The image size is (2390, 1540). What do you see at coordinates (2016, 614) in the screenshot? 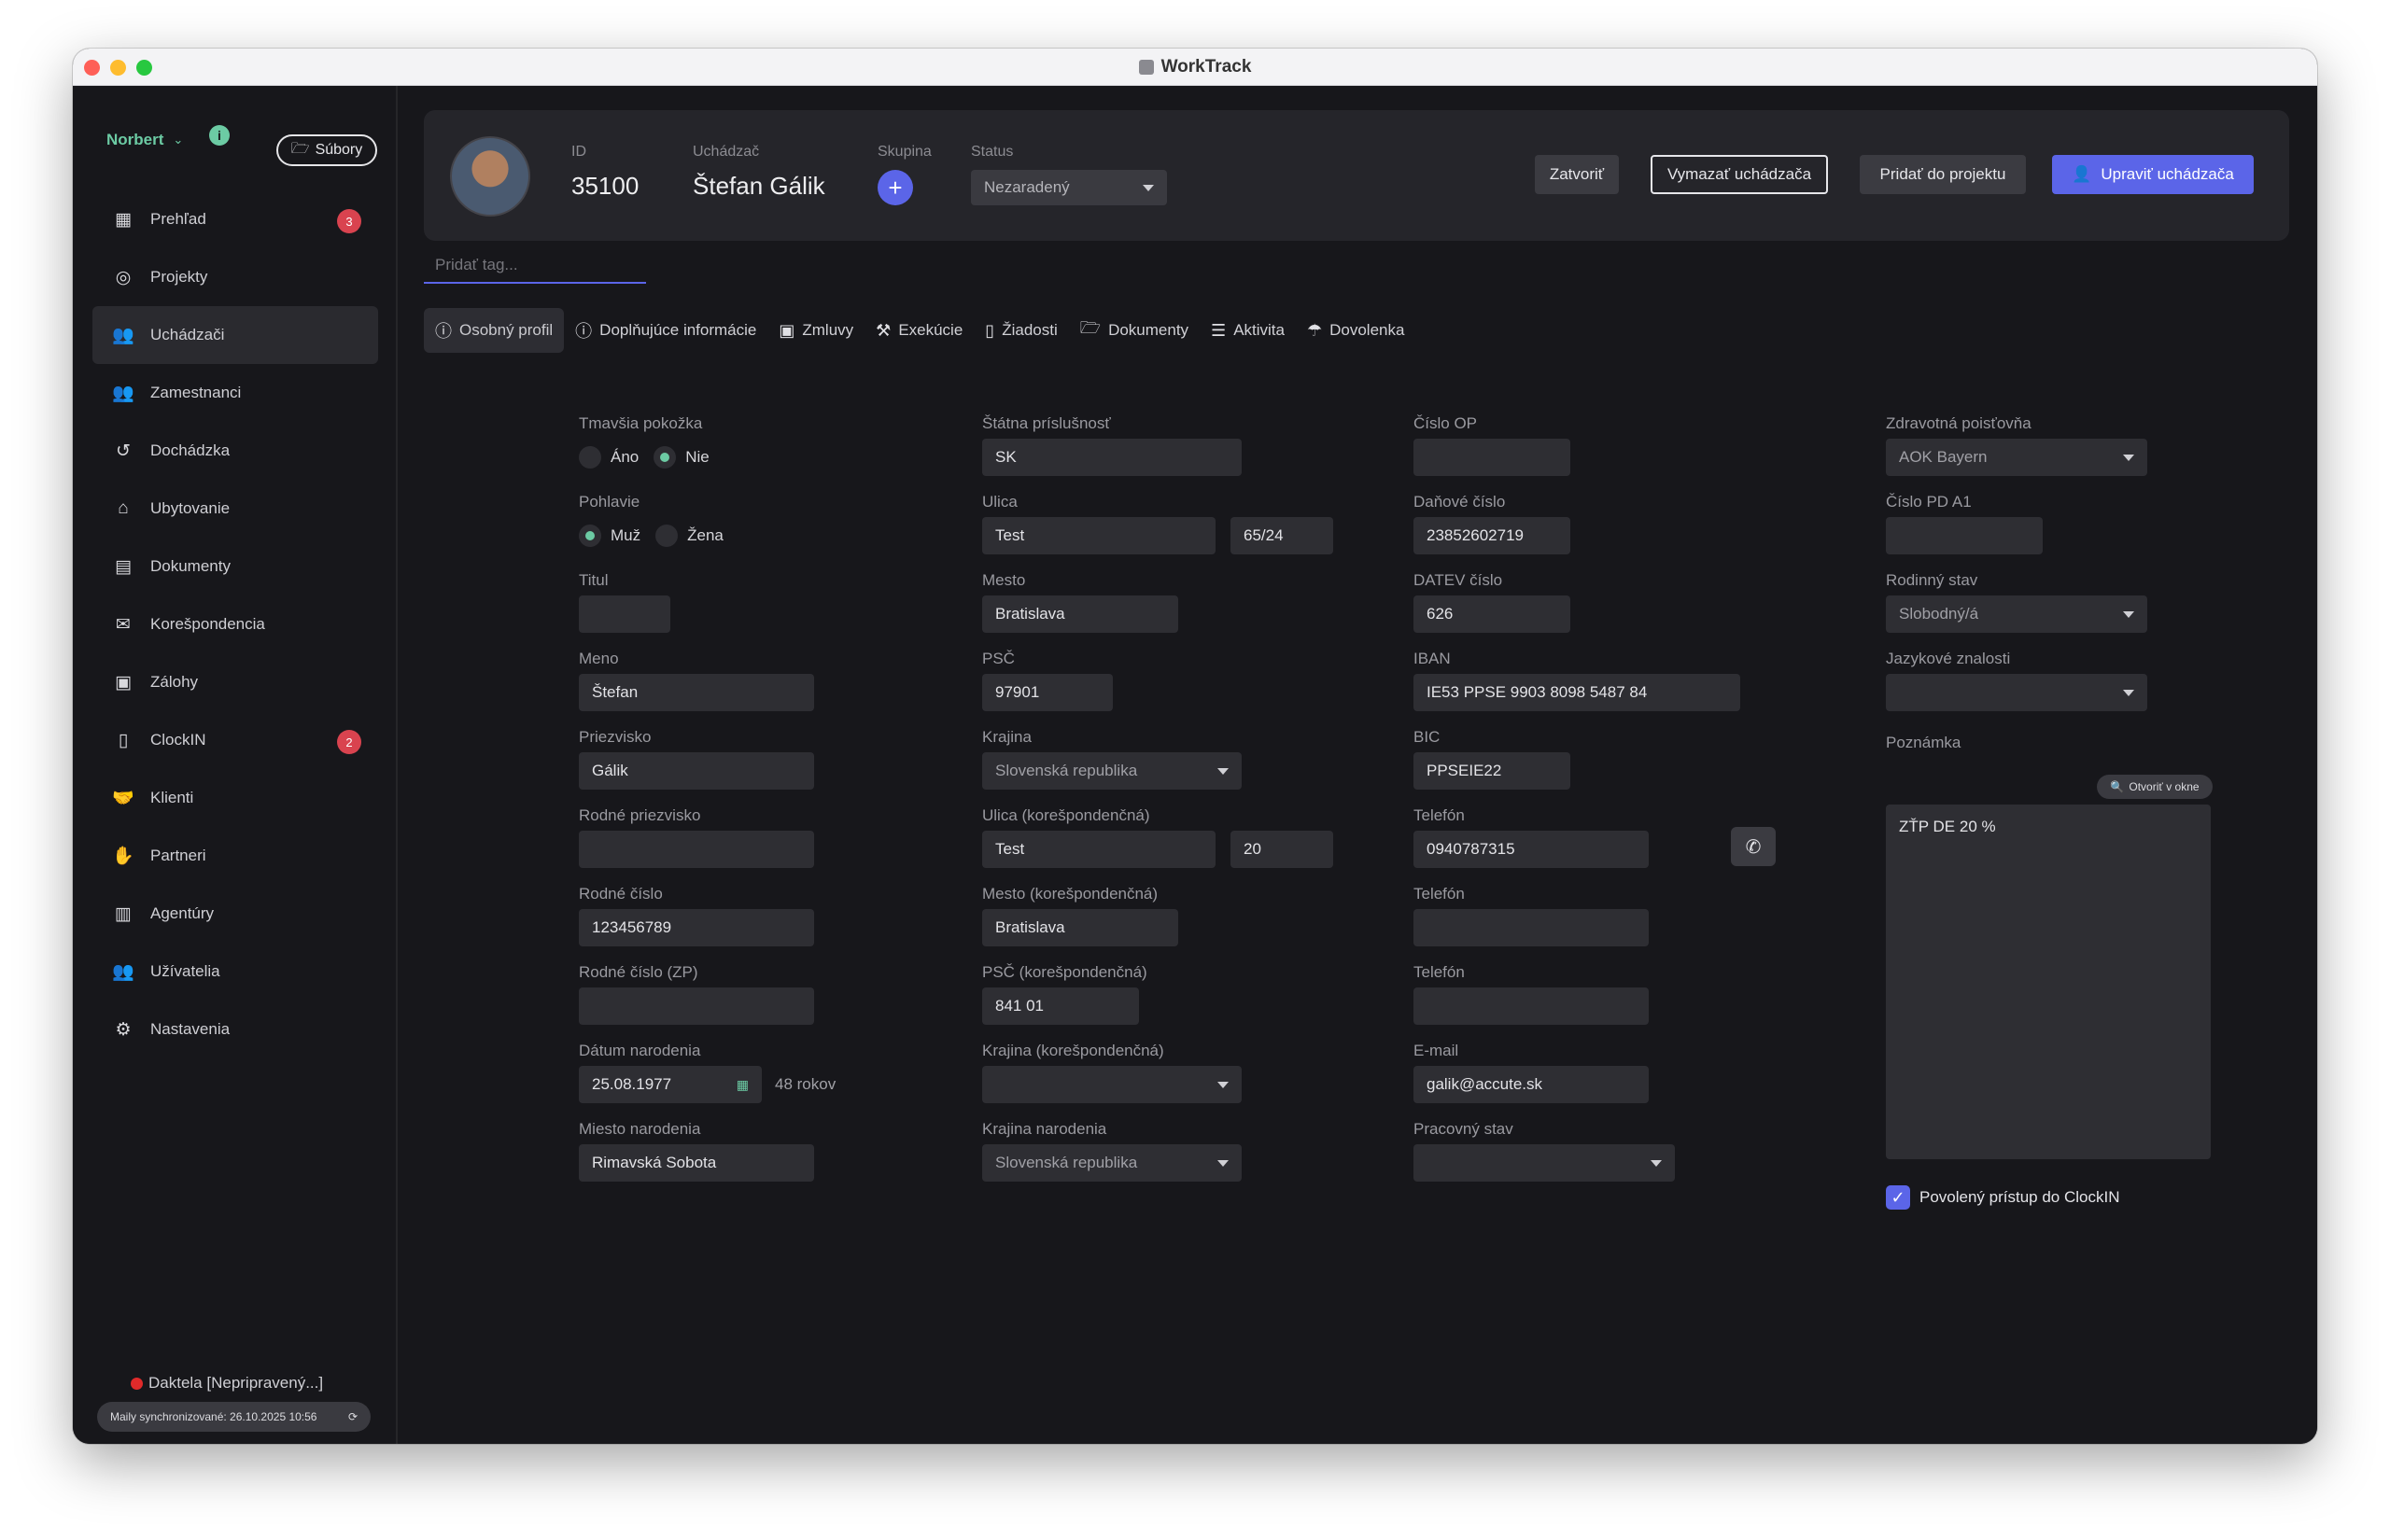
I see `marital-select: Slobodný/á` at bounding box center [2016, 614].